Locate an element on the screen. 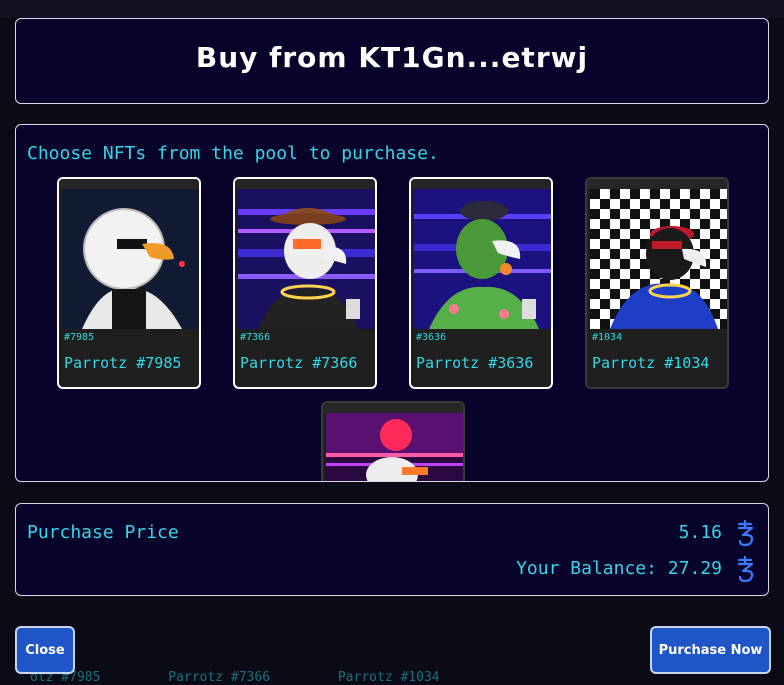  nft-card: #1034 Parrotz #1034 is located at coordinates (657, 283).